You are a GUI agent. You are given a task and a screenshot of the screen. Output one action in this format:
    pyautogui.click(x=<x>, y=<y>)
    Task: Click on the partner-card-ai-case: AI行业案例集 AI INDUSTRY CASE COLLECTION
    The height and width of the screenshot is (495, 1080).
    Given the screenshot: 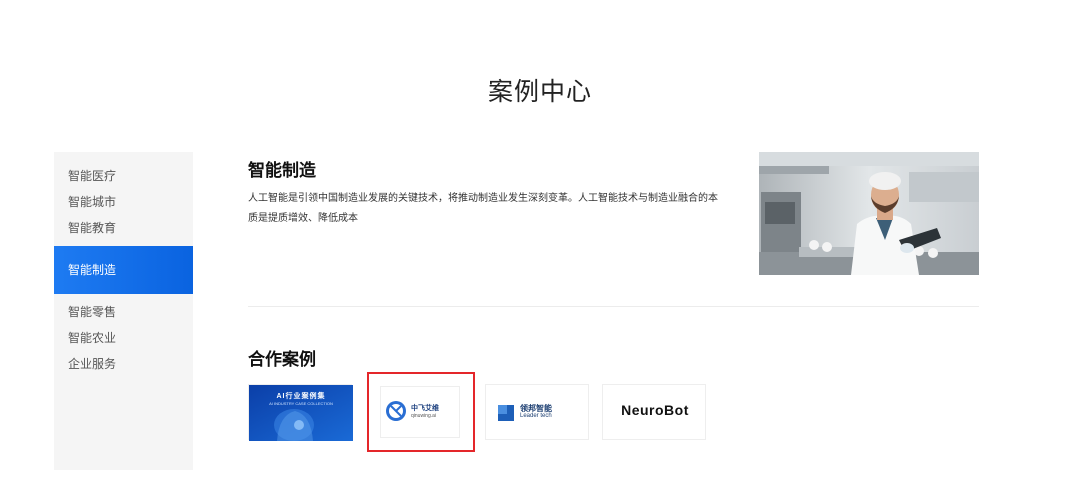 What is the action you would take?
    pyautogui.click(x=300, y=412)
    